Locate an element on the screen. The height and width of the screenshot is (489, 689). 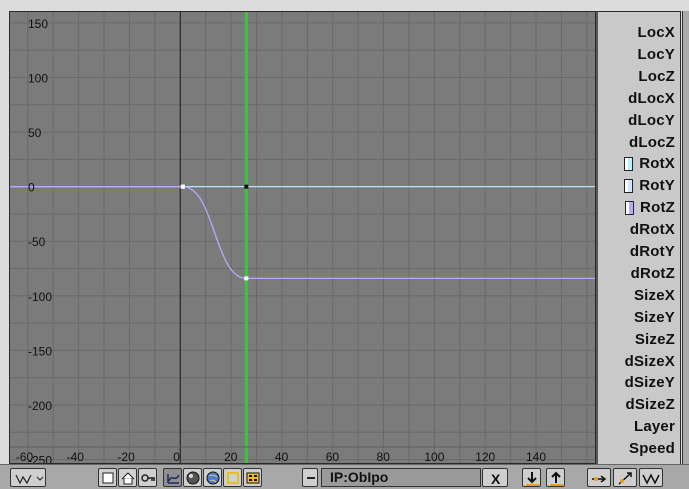
key-button is located at coordinates (147, 477).